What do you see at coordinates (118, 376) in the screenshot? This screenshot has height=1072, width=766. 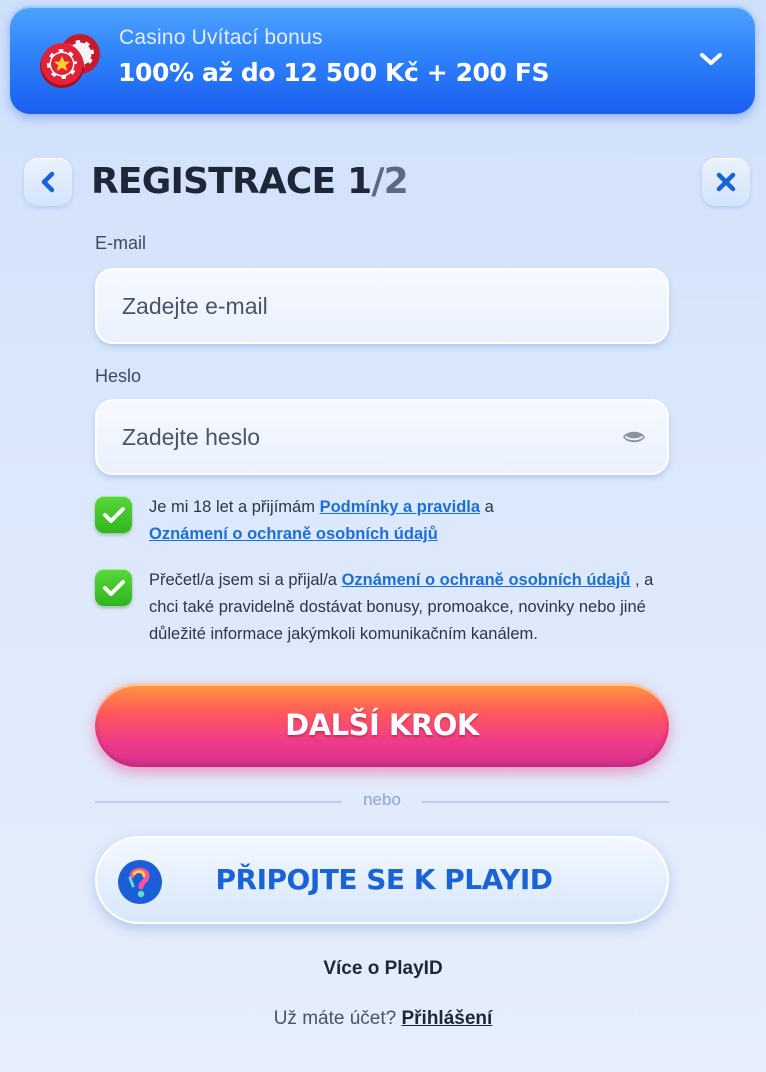 I see `password-label: Heslo` at bounding box center [118, 376].